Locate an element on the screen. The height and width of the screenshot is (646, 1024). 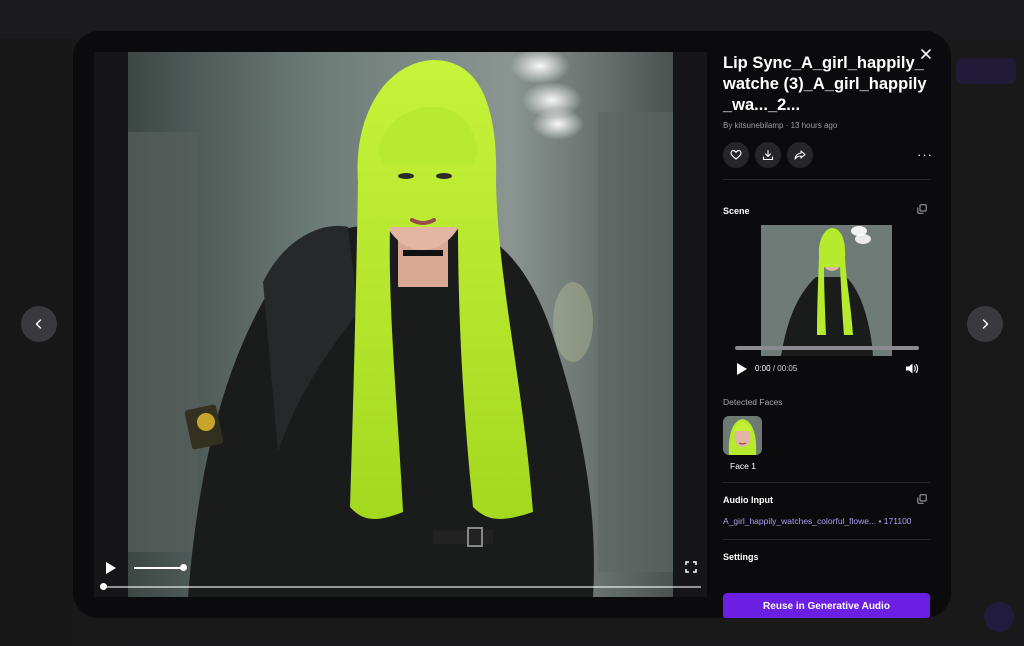
seek-bar is located at coordinates (402, 587).